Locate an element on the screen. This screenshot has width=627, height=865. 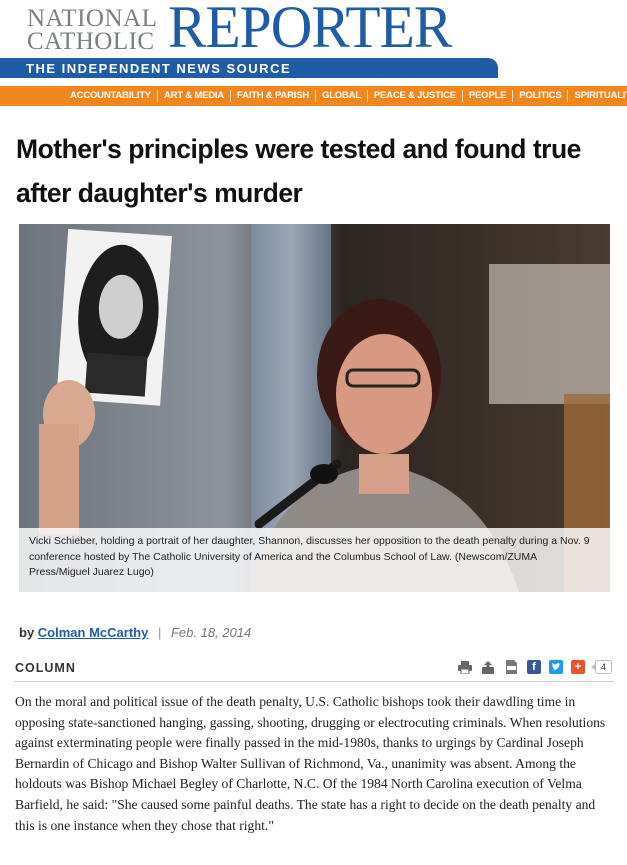
plus-icon: + is located at coordinates (577, 667).